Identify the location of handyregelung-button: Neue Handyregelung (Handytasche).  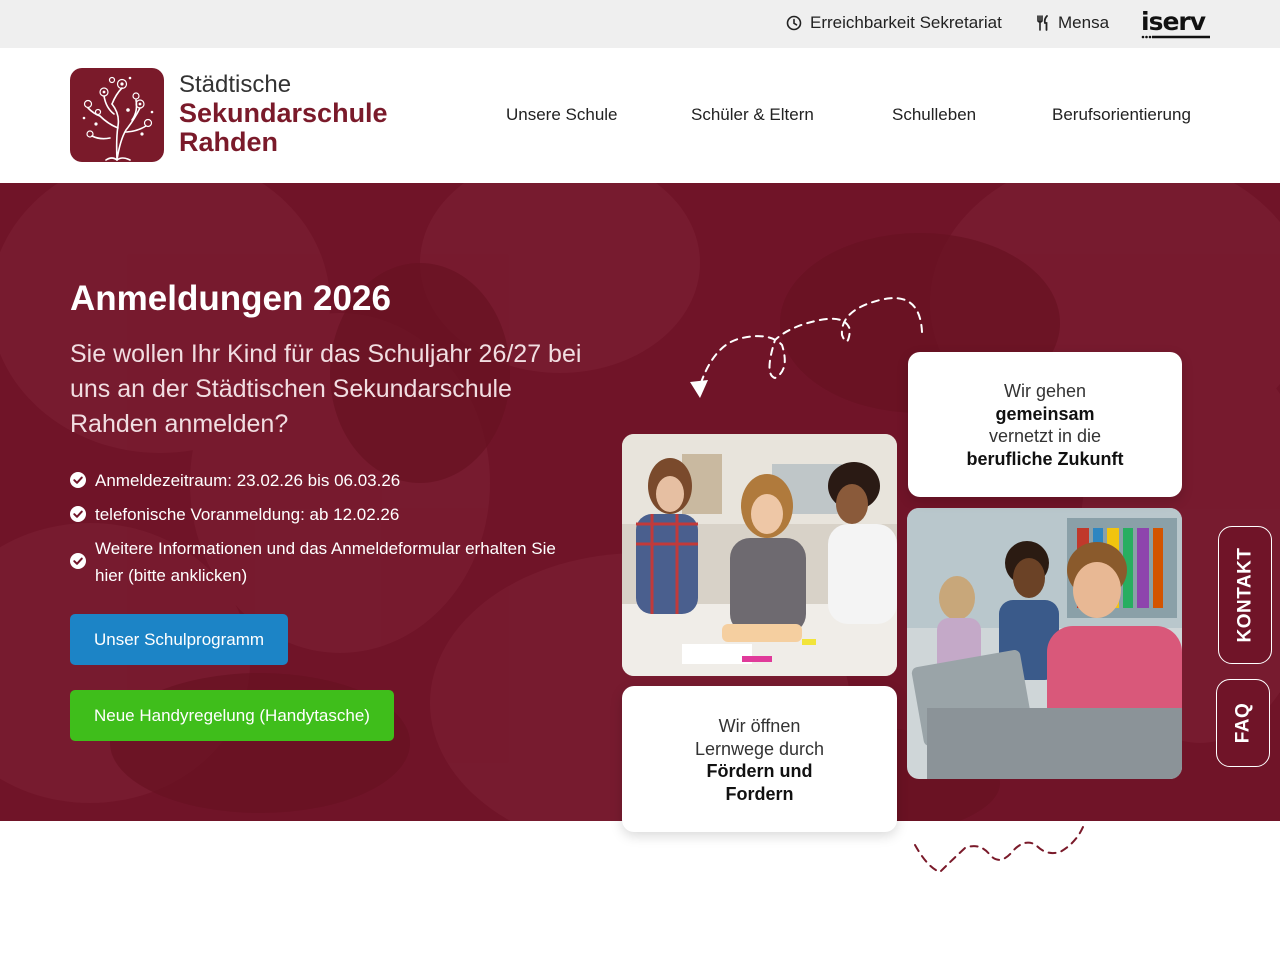
(232, 715).